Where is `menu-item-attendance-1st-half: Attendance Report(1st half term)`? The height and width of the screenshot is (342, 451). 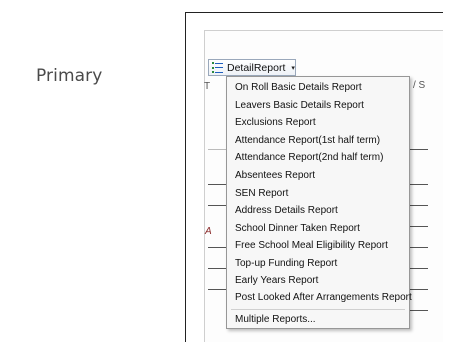 menu-item-attendance-1st-half: Attendance Report(1st half term) is located at coordinates (307, 140).